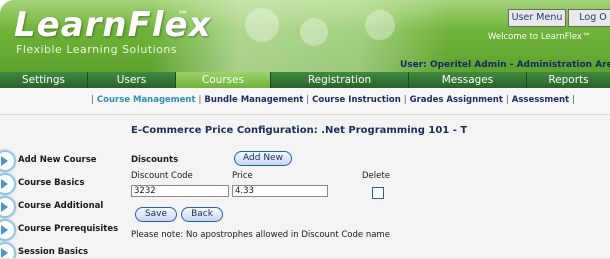  What do you see at coordinates (263, 158) in the screenshot?
I see `add-new-button: Add New` at bounding box center [263, 158].